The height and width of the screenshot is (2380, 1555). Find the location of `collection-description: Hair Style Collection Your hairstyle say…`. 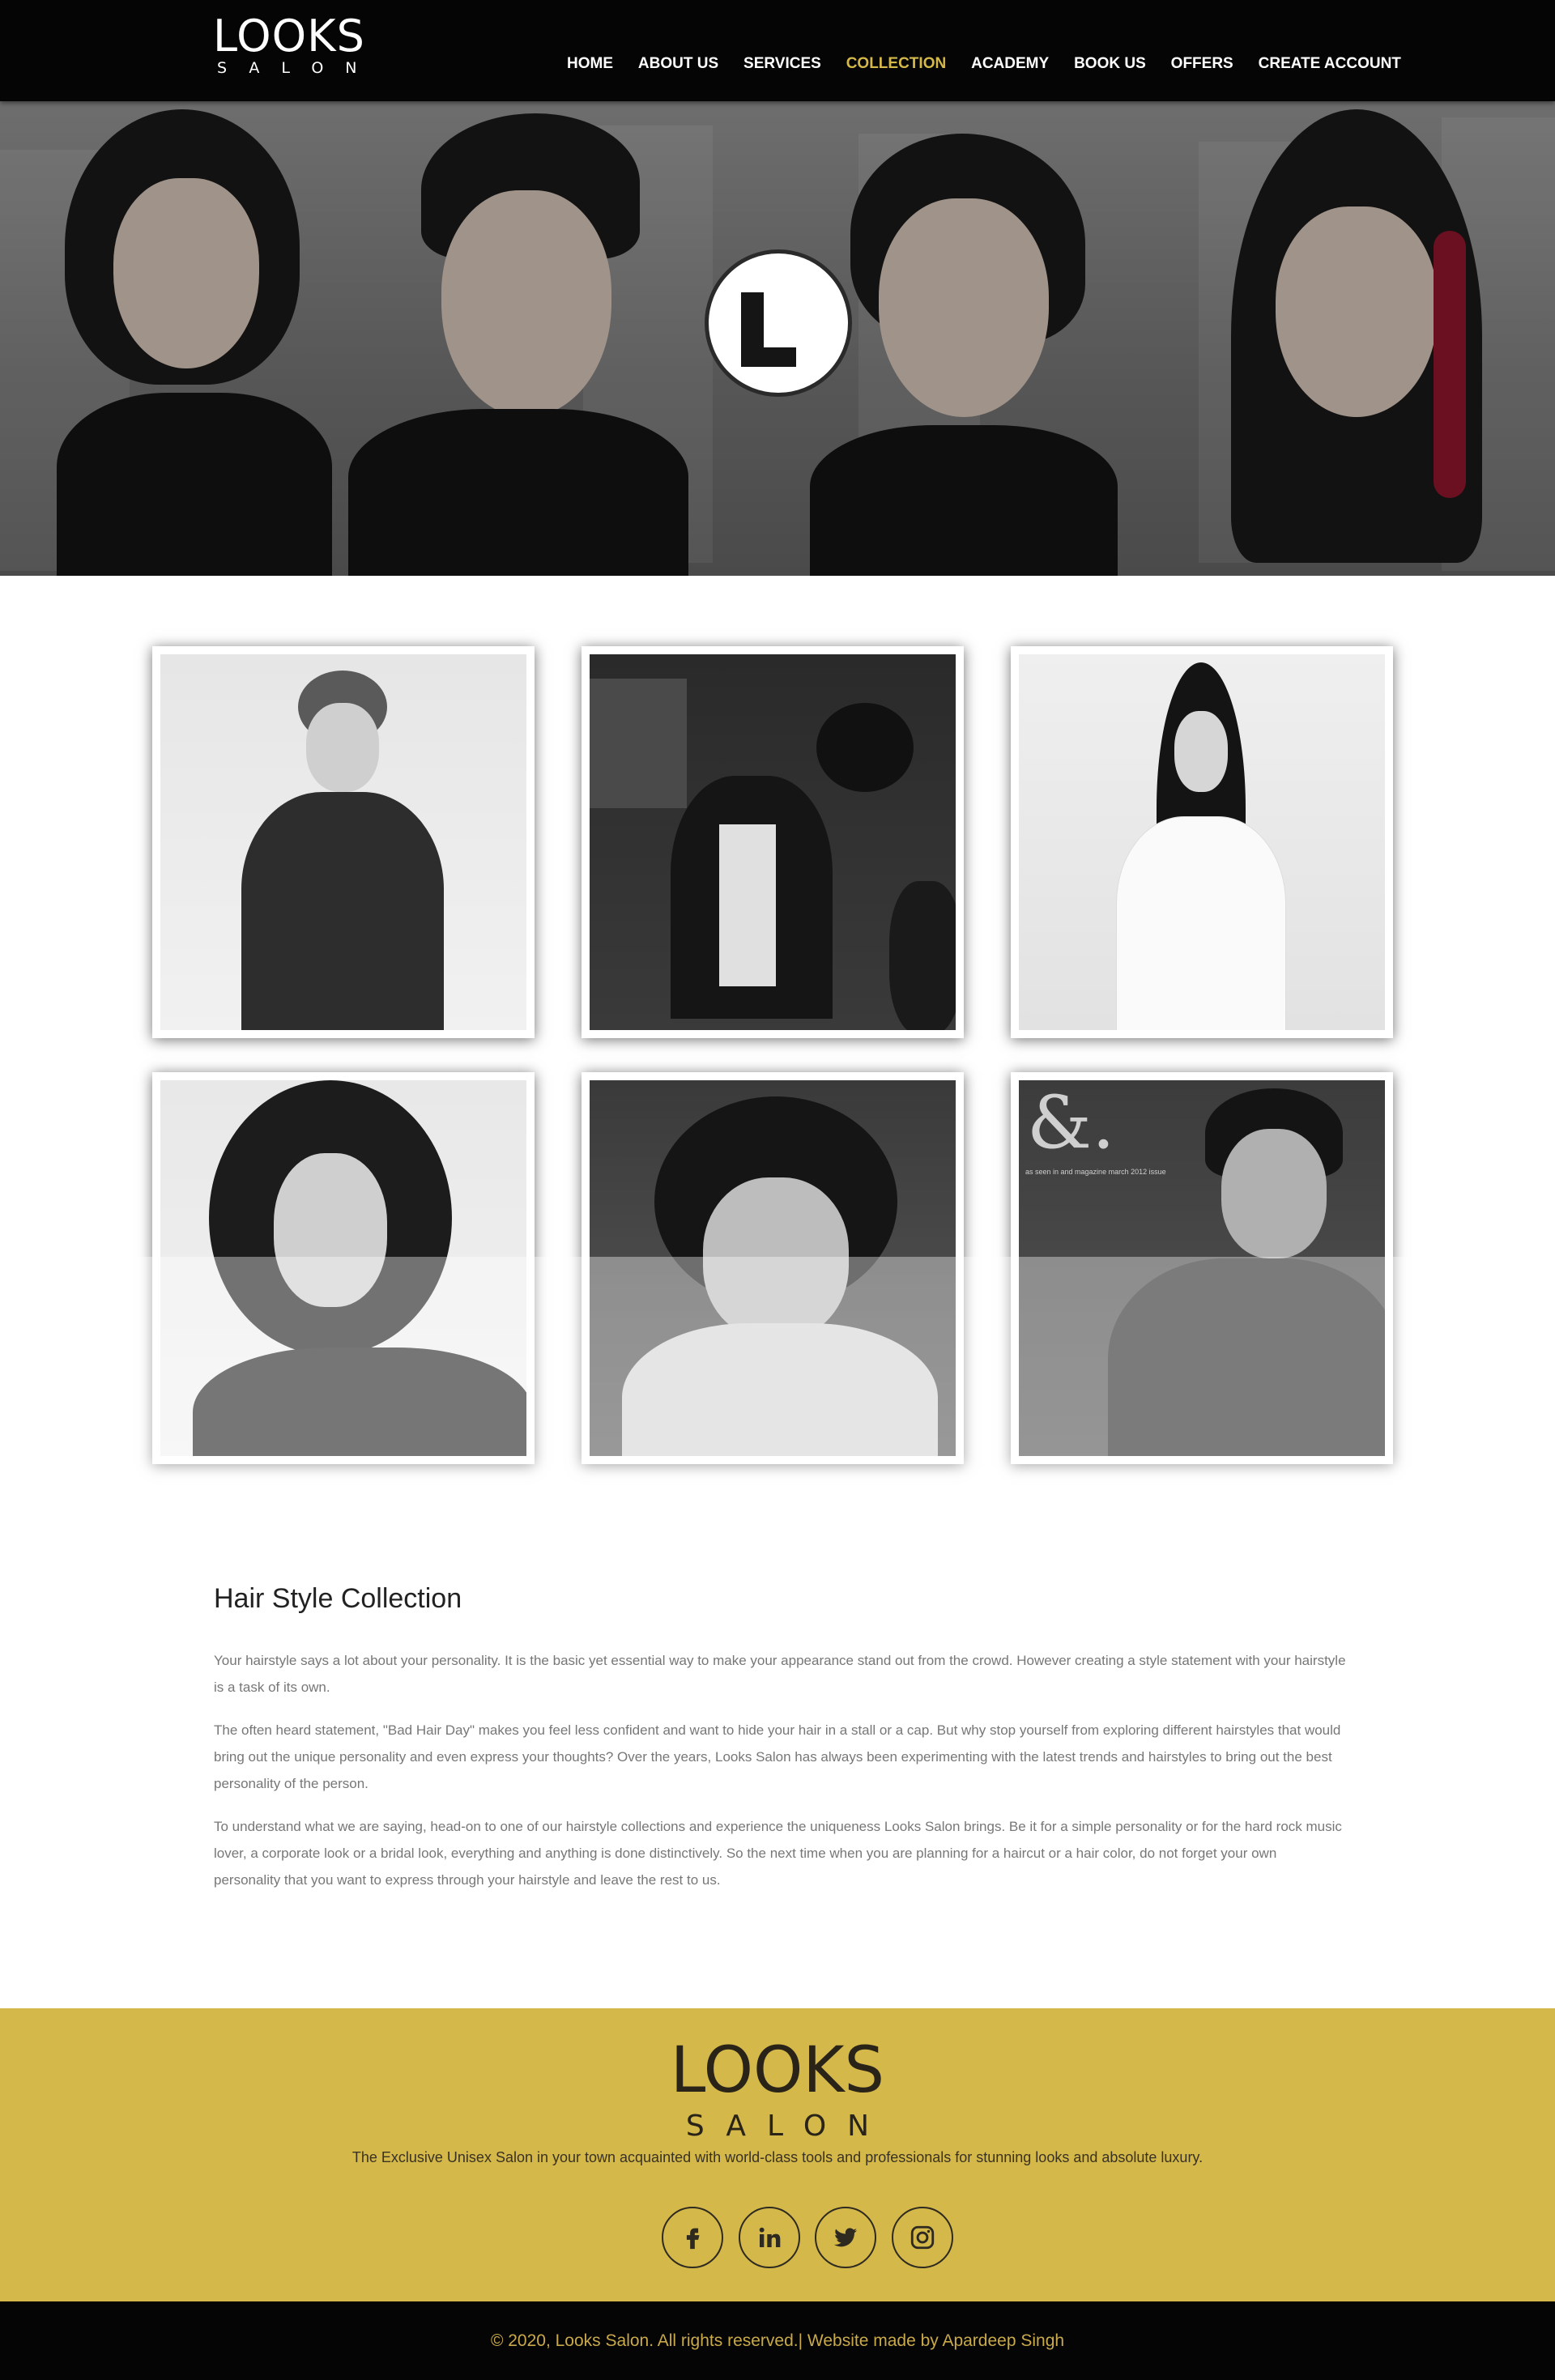

collection-description: Hair Style Collection Your hairstyle say… is located at coordinates (781, 1746).